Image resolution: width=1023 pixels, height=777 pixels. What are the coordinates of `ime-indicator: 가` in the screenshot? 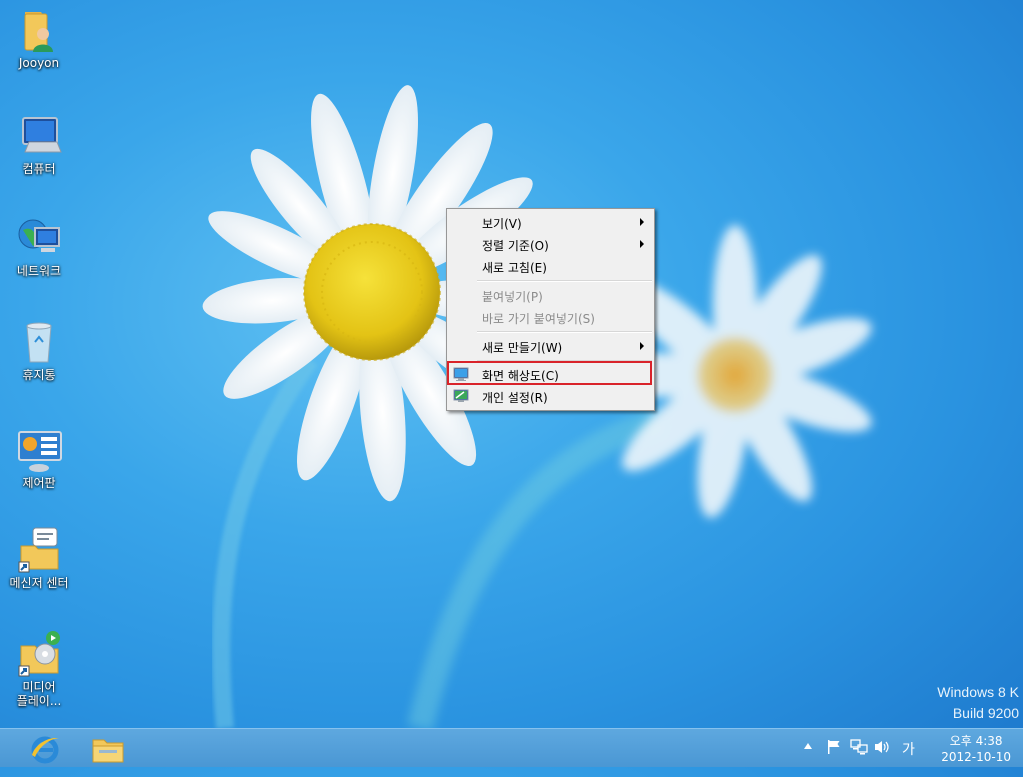 It's located at (908, 758).